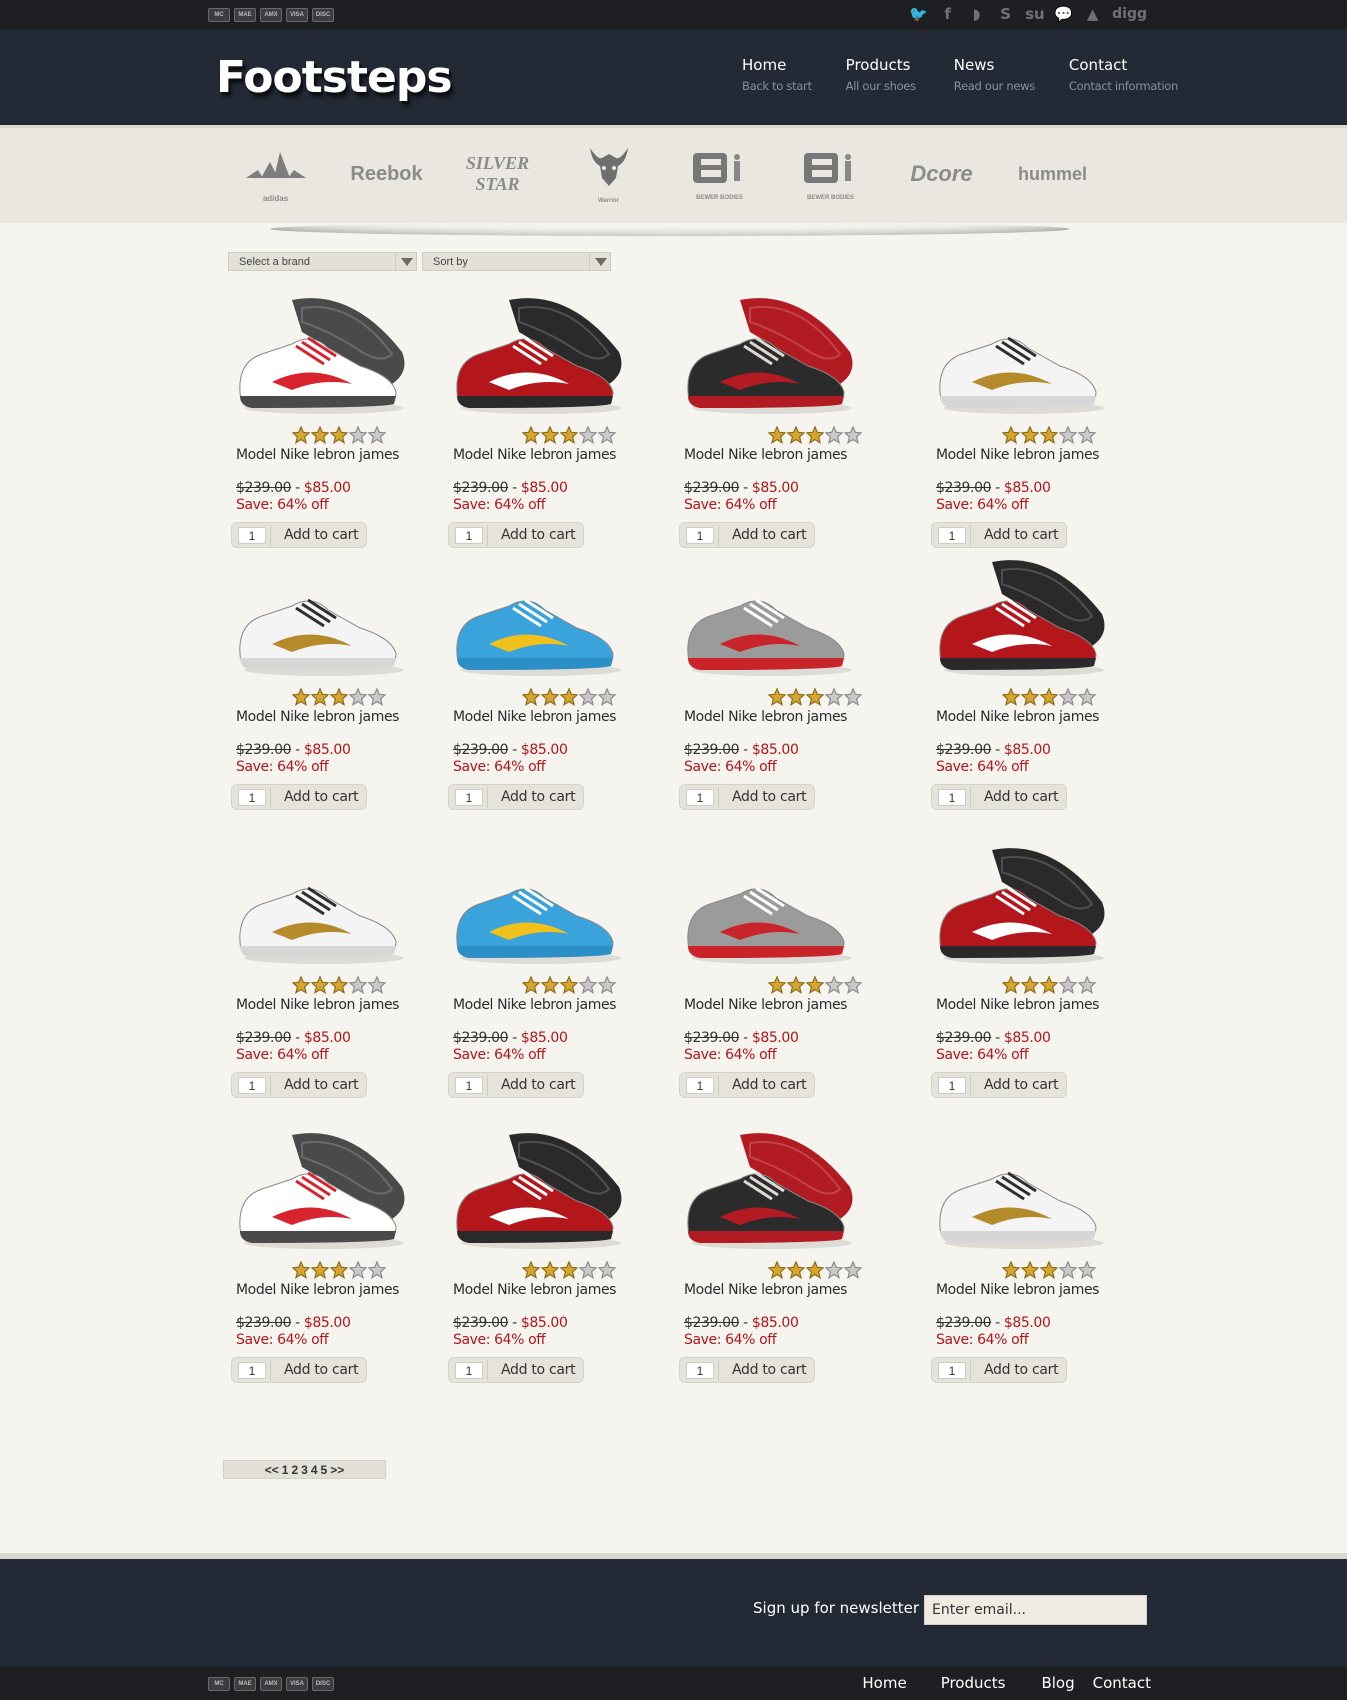 The width and height of the screenshot is (1347, 1700). I want to click on stumbleupon-icon: su, so click(1035, 14).